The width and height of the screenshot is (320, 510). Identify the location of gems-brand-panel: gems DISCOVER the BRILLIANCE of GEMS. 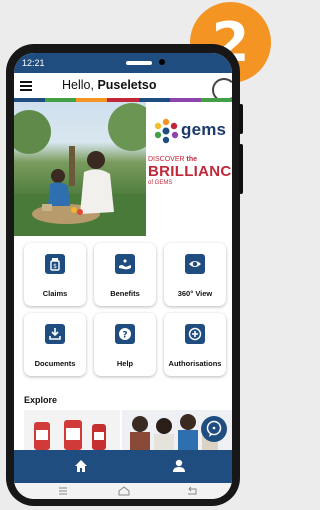
(190, 174).